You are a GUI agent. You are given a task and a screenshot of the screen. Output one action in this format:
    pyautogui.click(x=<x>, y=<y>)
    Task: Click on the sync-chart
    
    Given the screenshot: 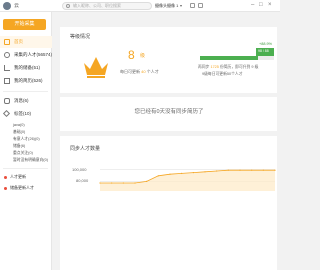 What is the action you would take?
    pyautogui.click(x=187, y=180)
    